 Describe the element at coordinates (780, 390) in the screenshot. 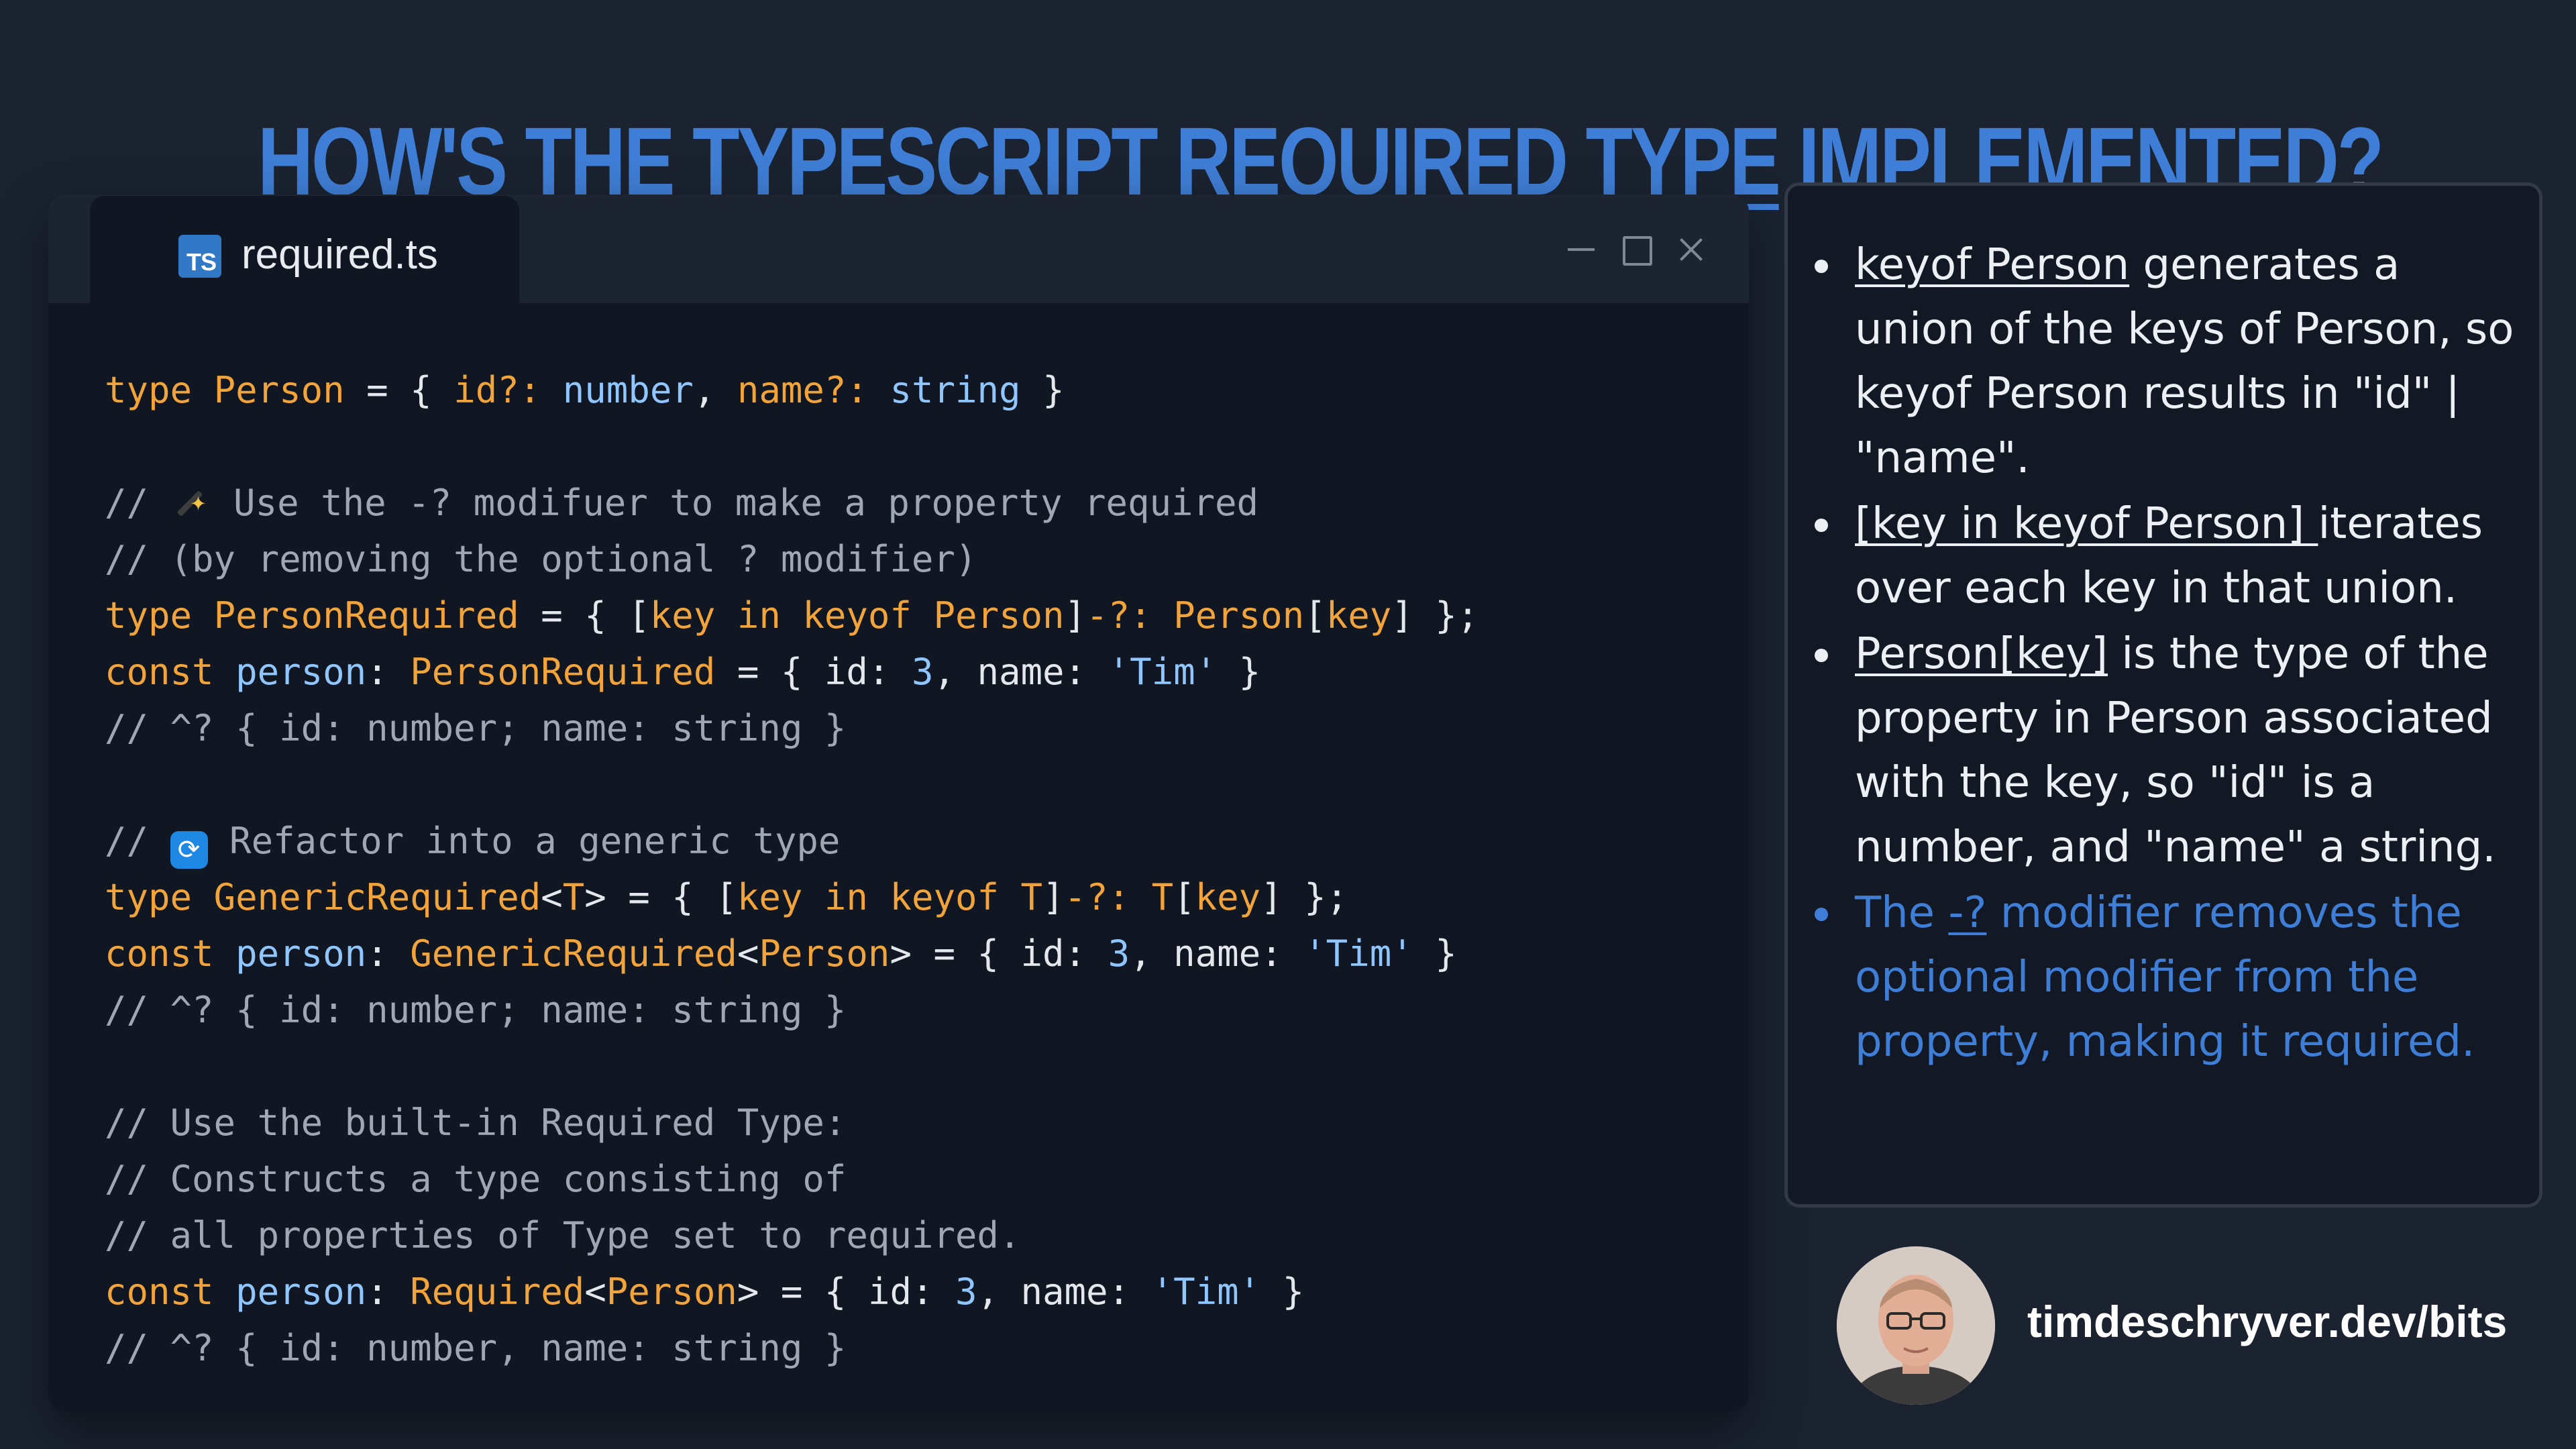

I see `code-token: name` at that location.